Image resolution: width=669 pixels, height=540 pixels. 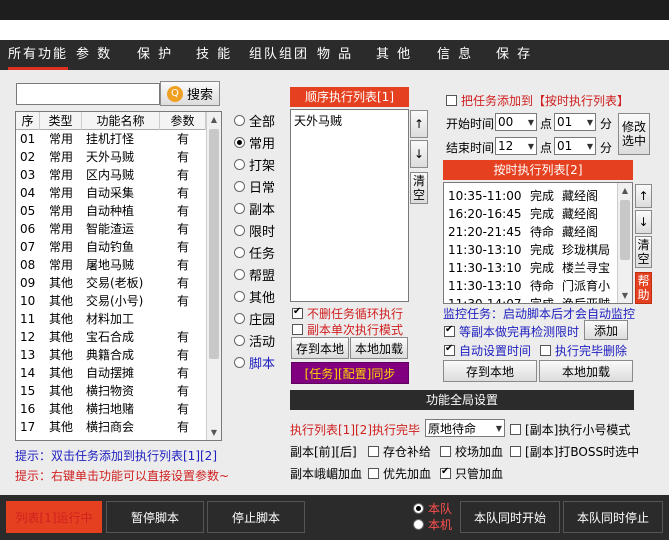 What do you see at coordinates (432, 524) in the screenshot?
I see `radio-local: 本机` at bounding box center [432, 524].